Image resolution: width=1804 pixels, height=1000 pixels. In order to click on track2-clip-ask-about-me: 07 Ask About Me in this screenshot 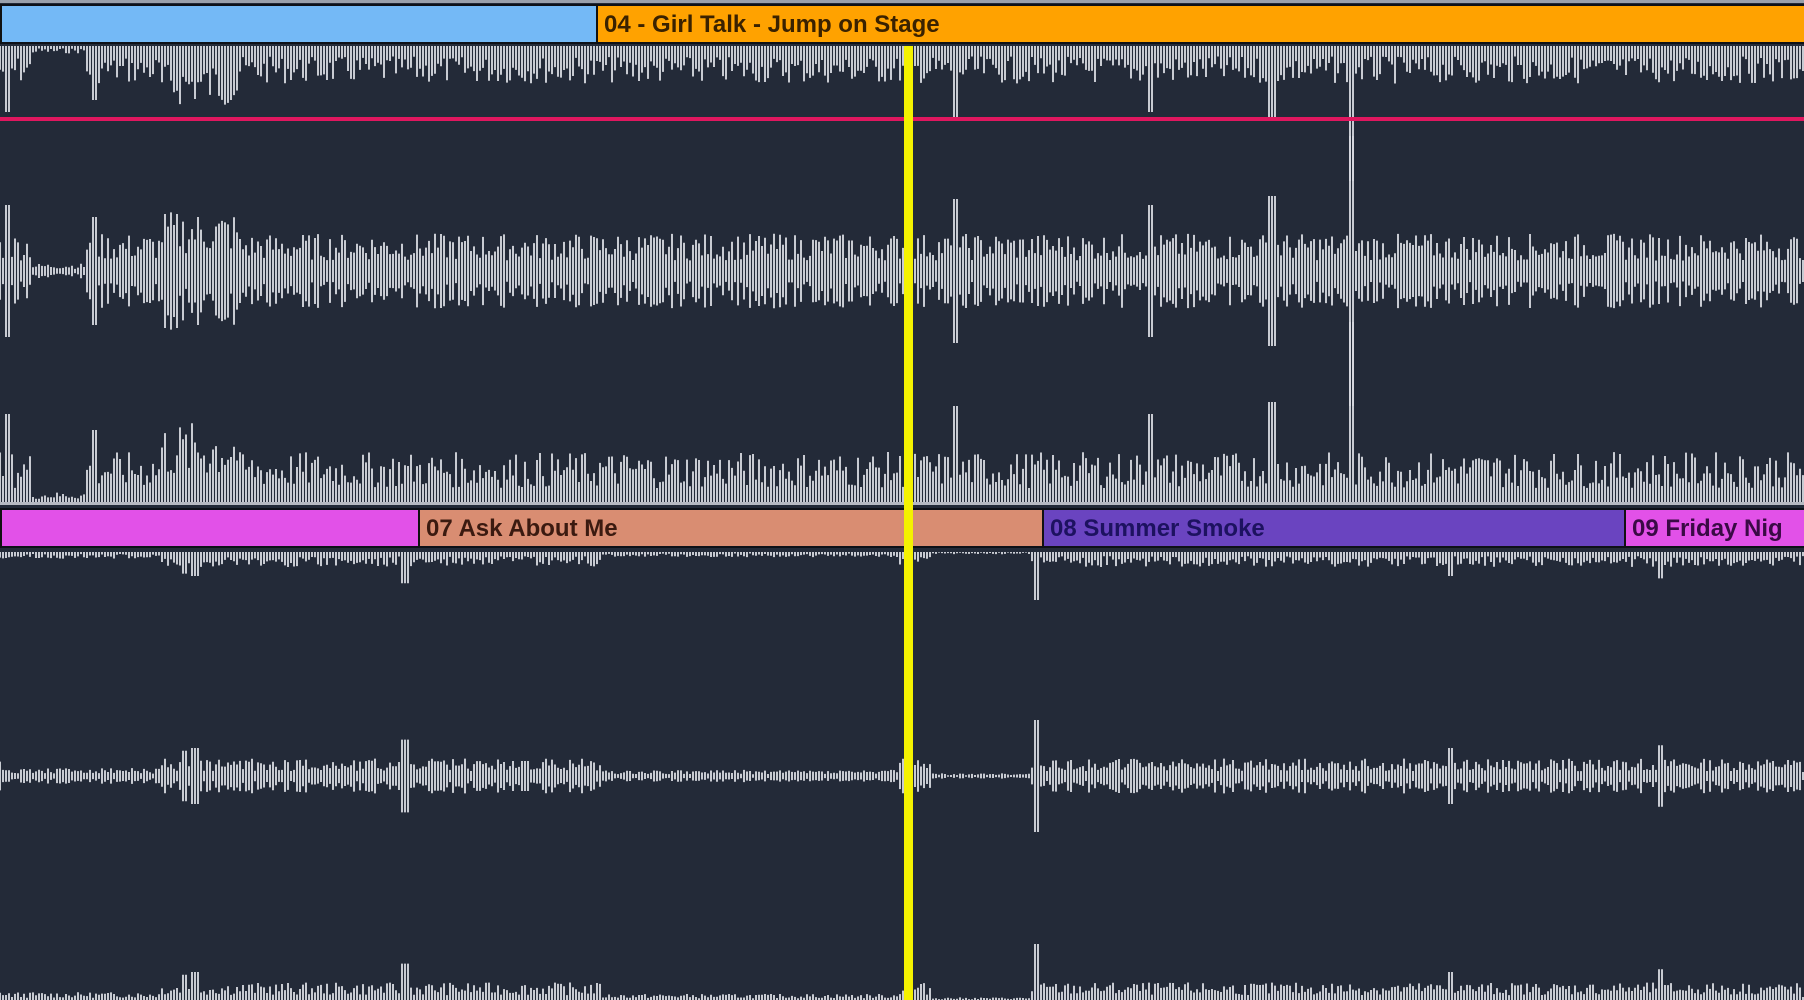, I will do `click(731, 528)`.